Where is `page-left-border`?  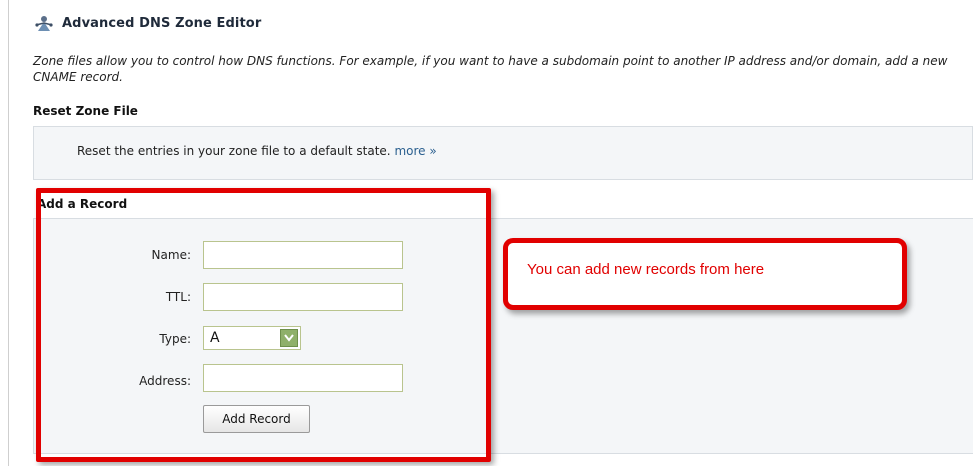
page-left-border is located at coordinates (8, 233).